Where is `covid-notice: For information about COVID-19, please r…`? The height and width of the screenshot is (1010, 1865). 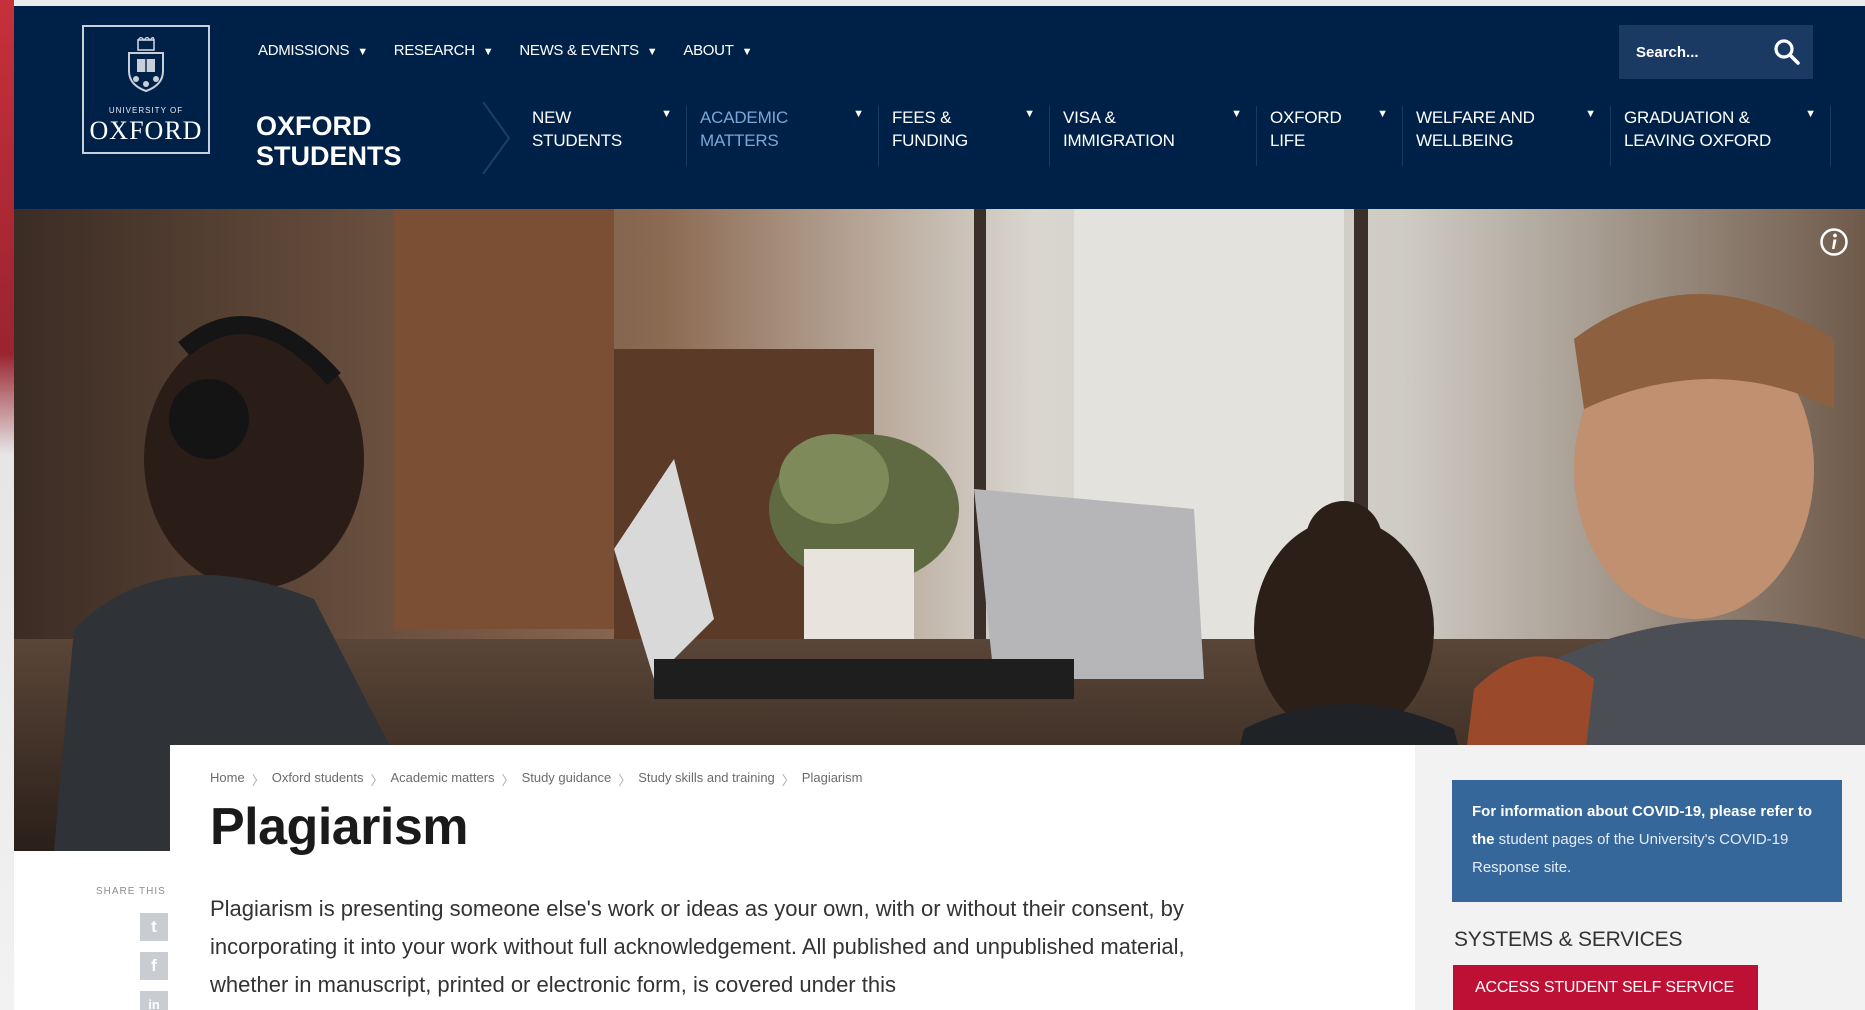 covid-notice: For information about COVID-19, please r… is located at coordinates (1647, 841).